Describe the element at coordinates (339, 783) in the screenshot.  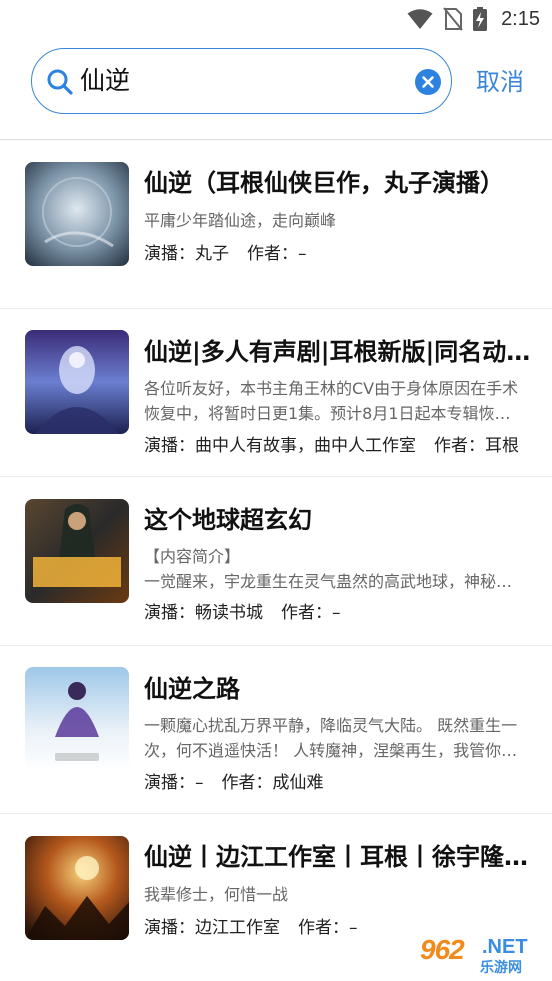
I see `result-meta: 演播：– 作者：成仙难` at that location.